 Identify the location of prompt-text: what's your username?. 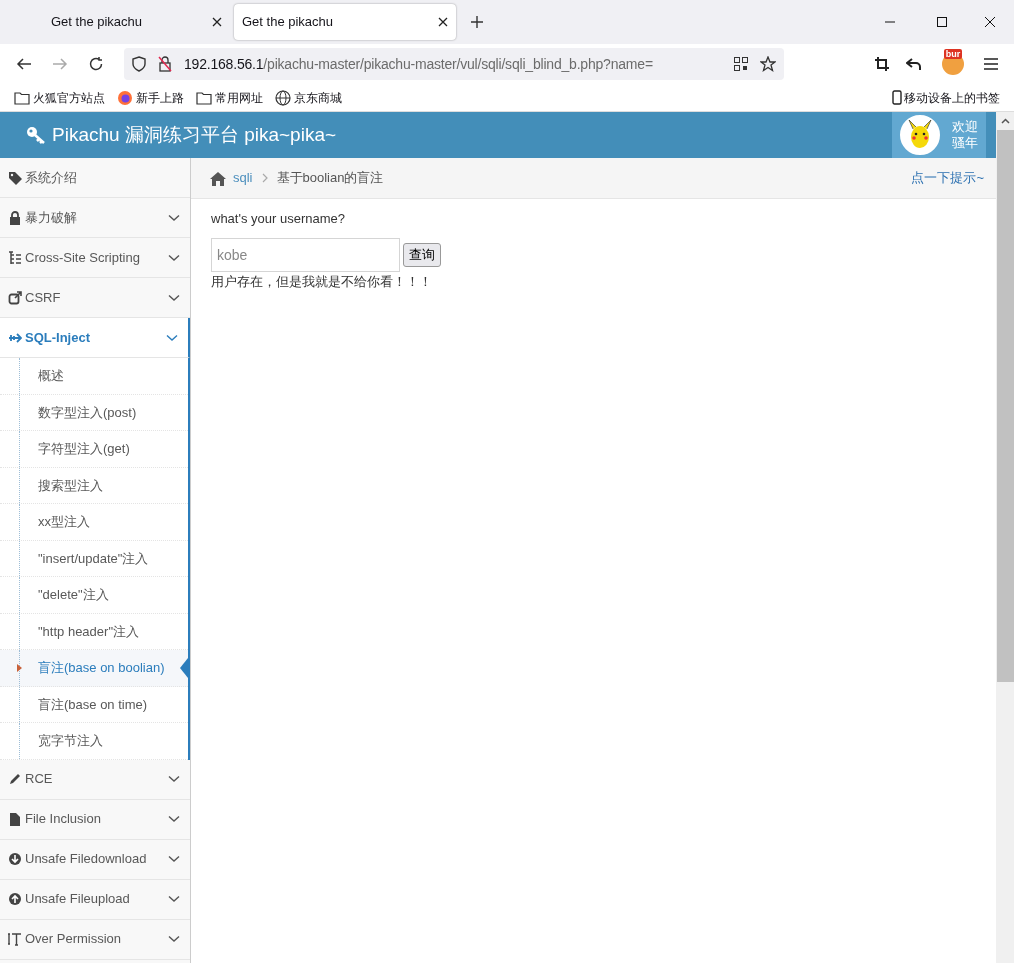
(278, 219).